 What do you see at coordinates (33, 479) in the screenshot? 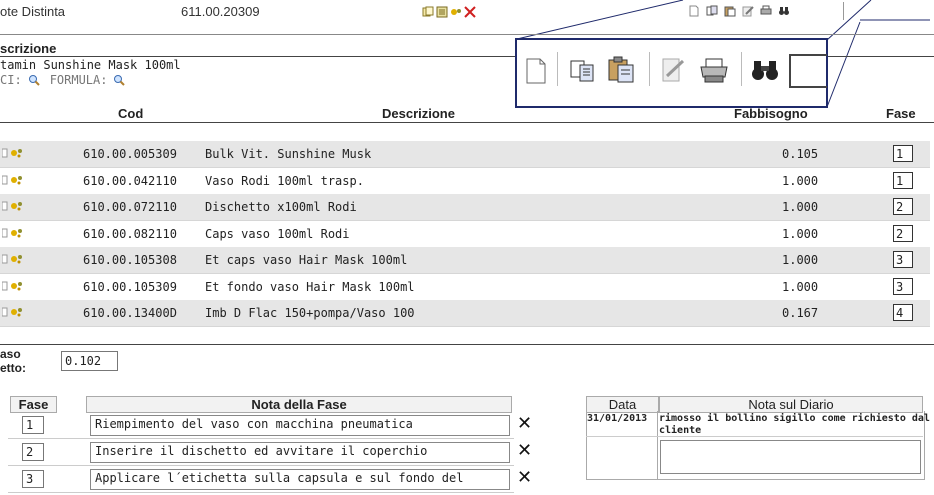
I see `phase-number-input: 3` at bounding box center [33, 479].